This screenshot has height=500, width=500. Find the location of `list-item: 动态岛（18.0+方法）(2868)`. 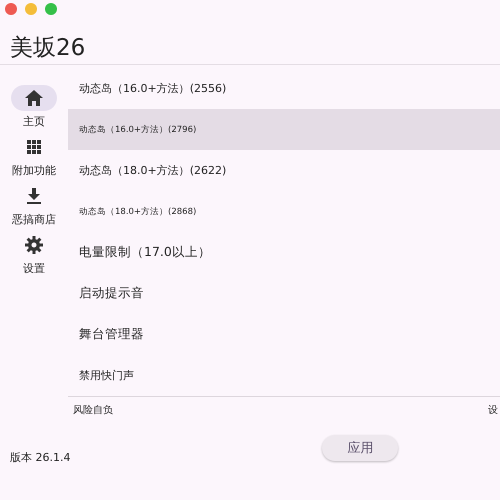

list-item: 动态岛（18.0+方法）(2868) is located at coordinates (284, 211).